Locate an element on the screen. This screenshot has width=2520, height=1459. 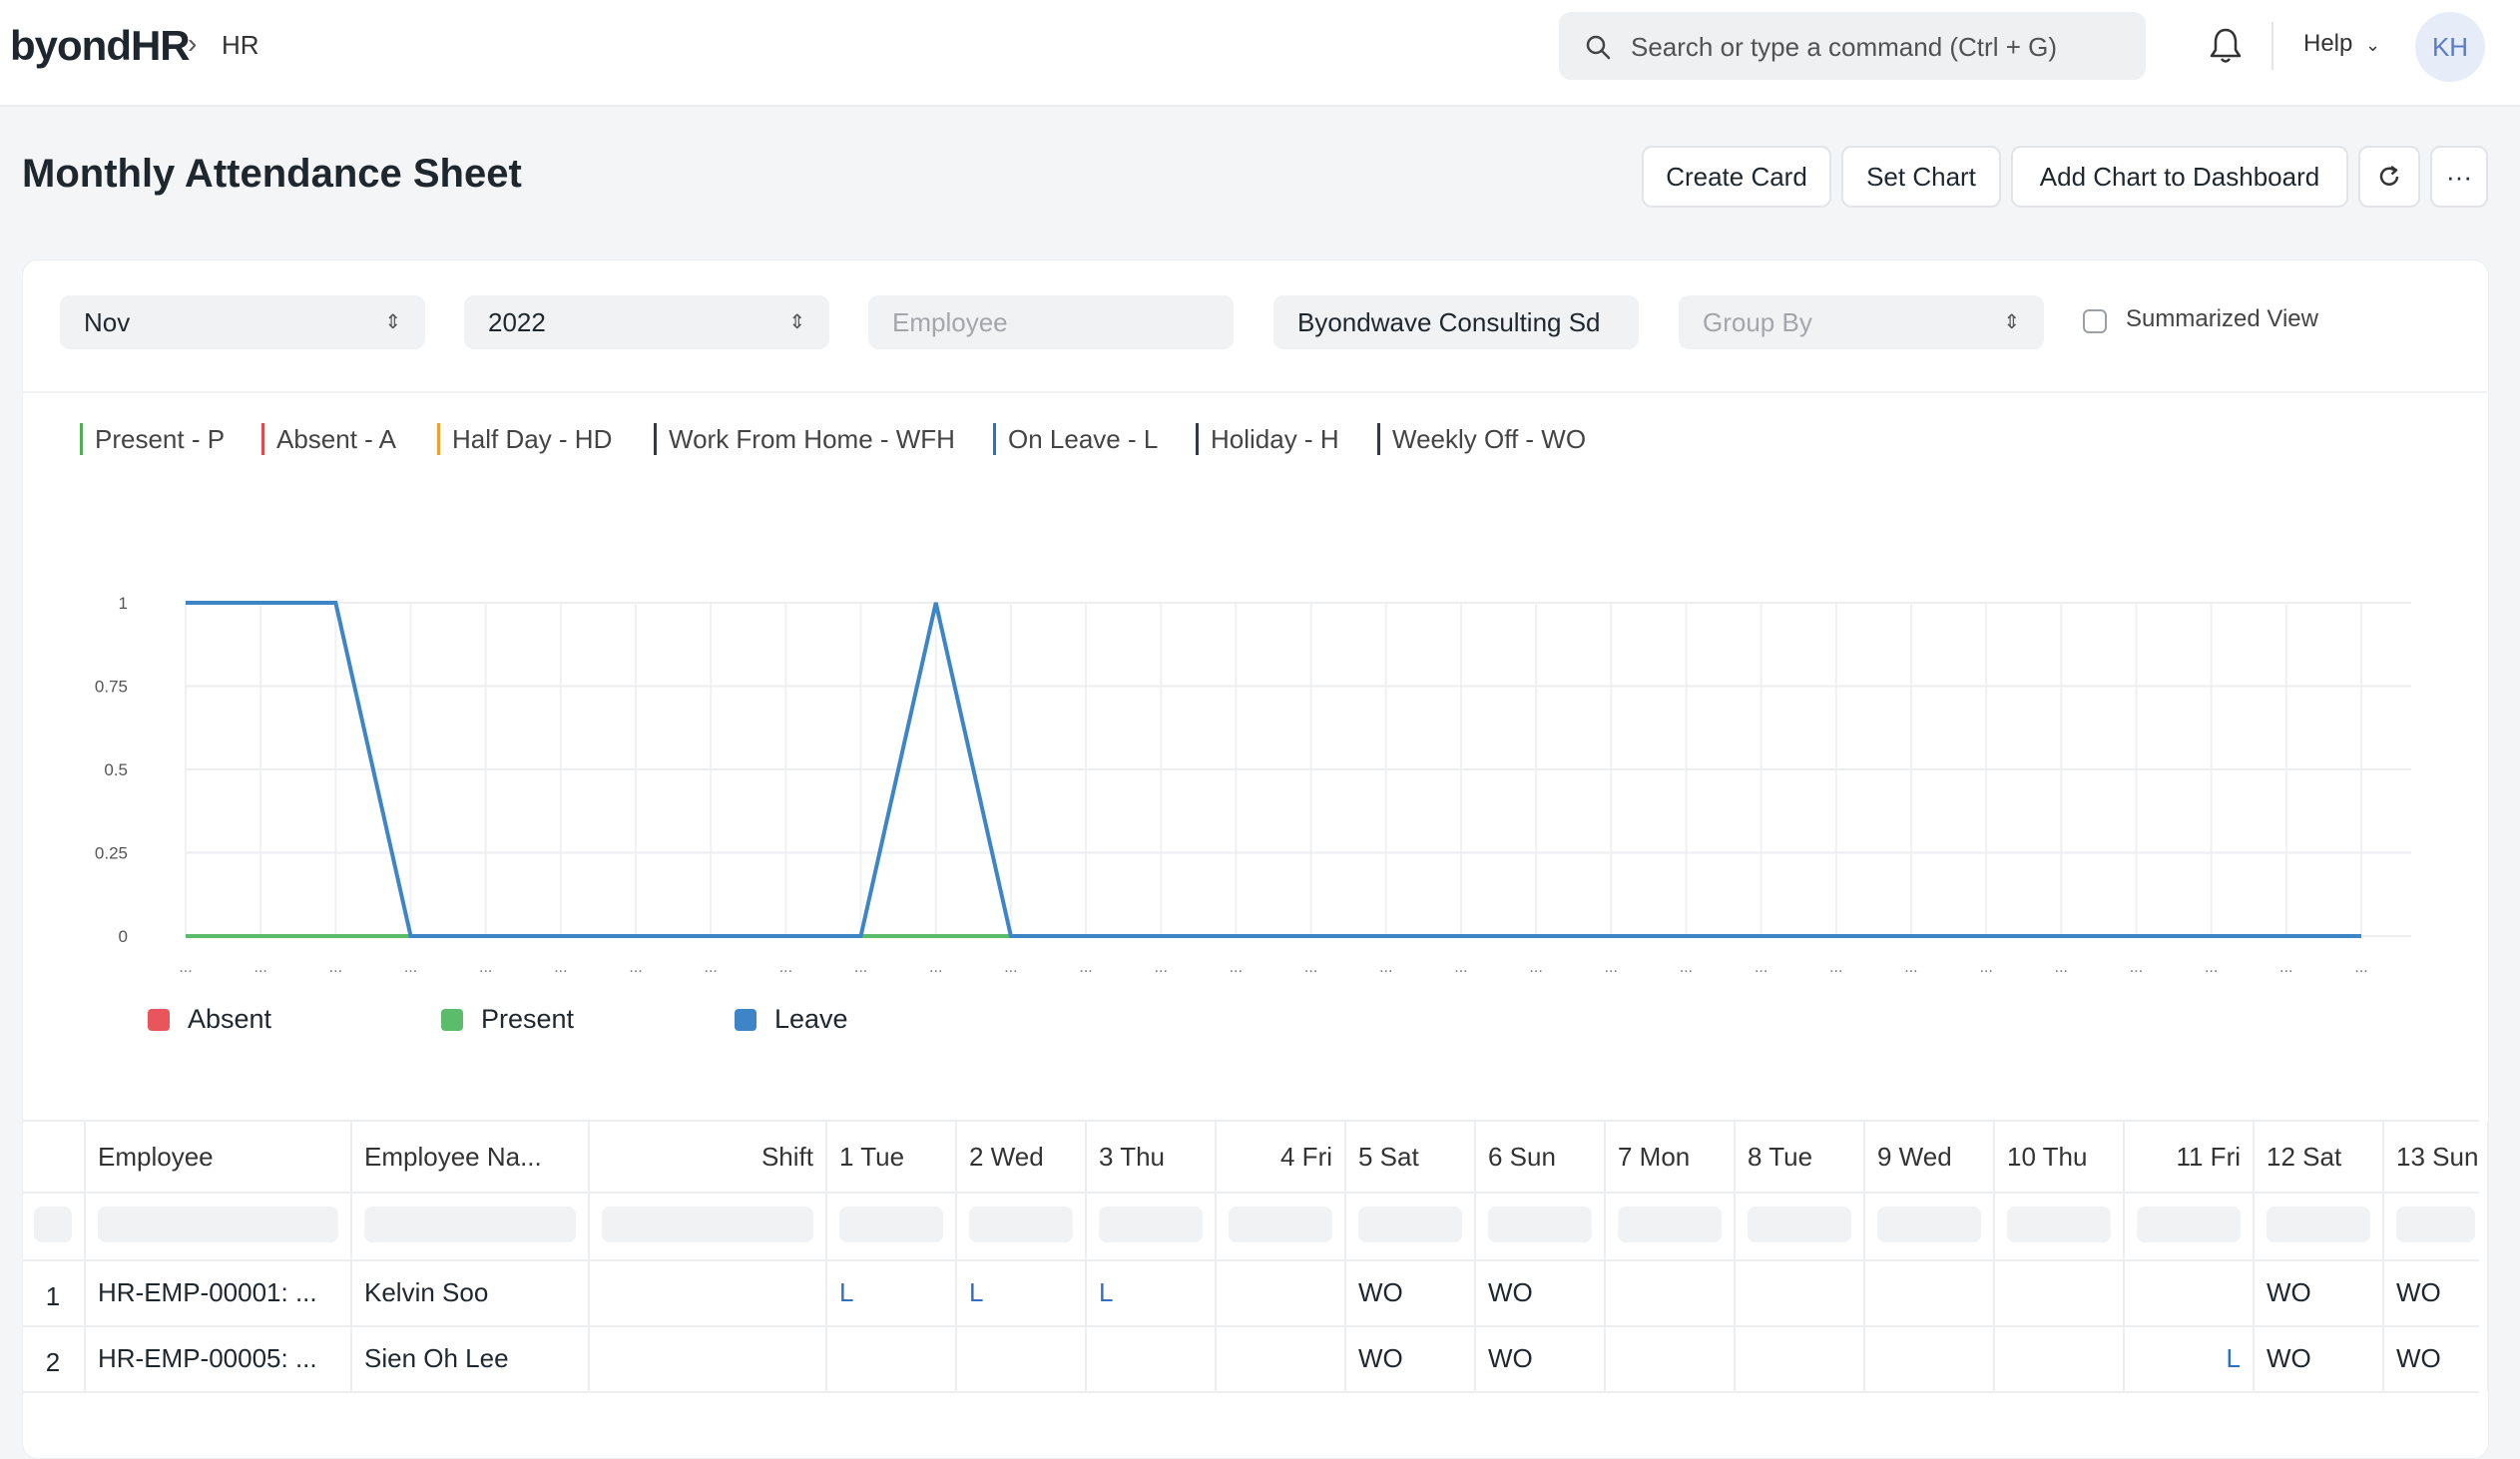
column-header: 8 Tue is located at coordinates (1800, 1157).